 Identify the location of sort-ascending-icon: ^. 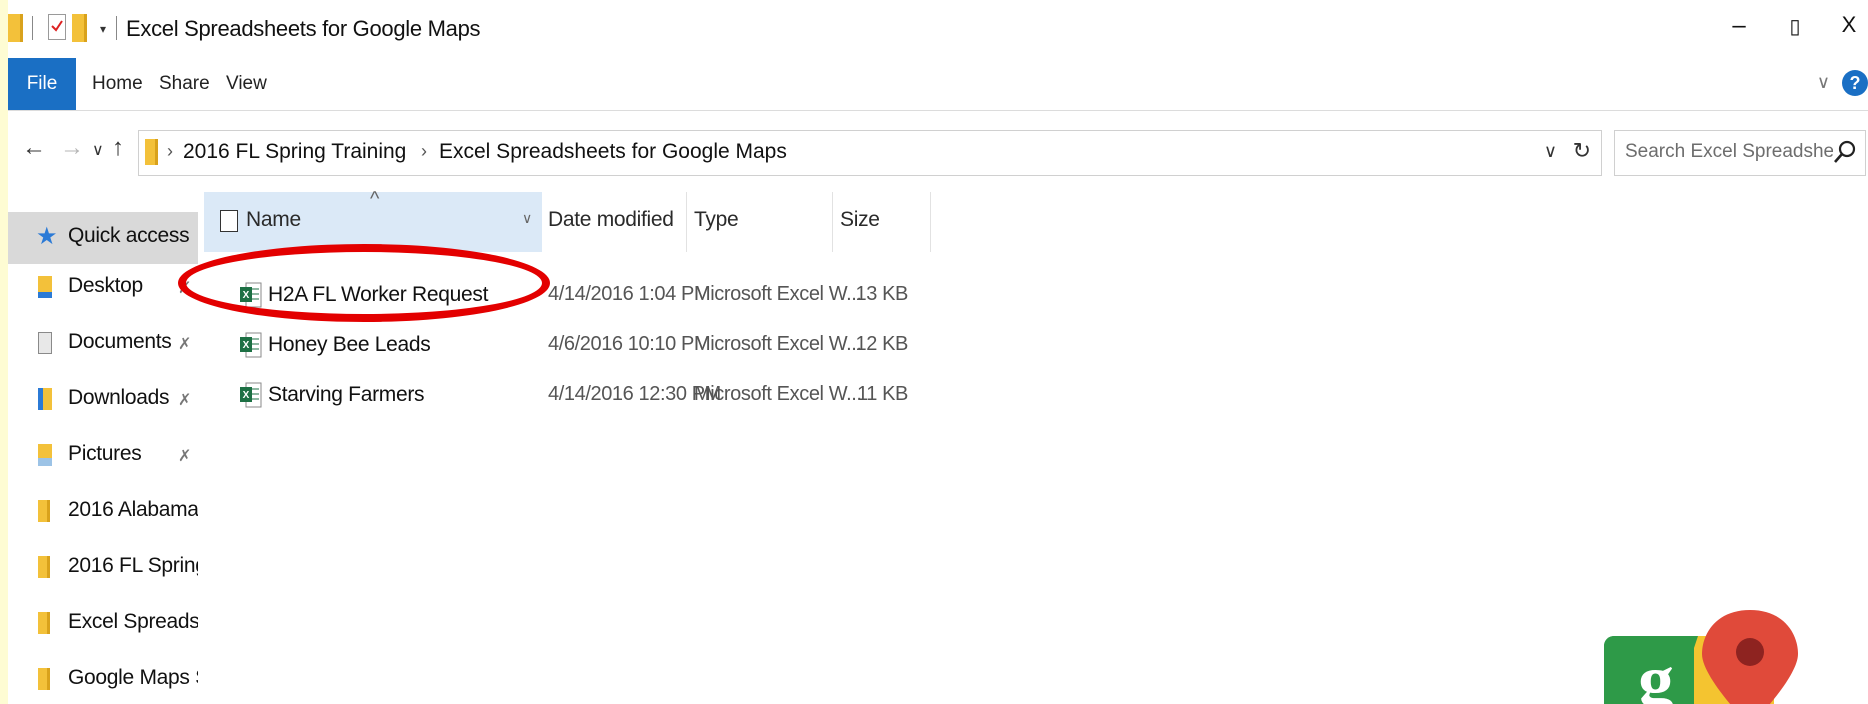
(375, 199).